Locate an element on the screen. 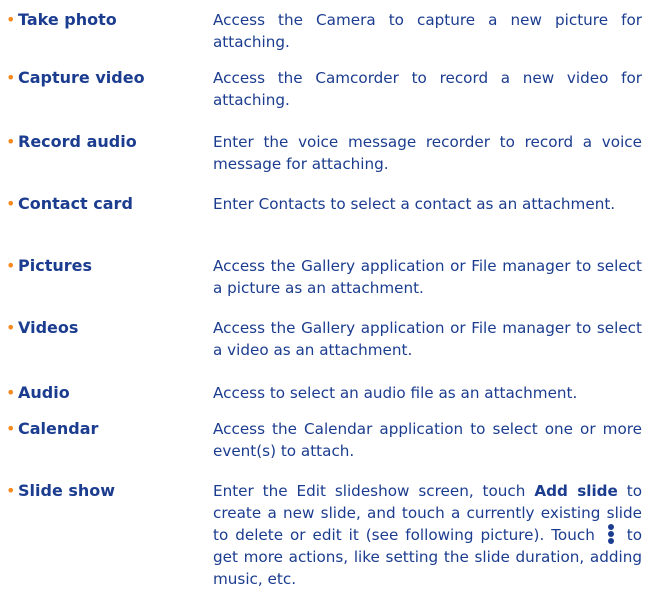  item-term: Videos is located at coordinates (48, 327).